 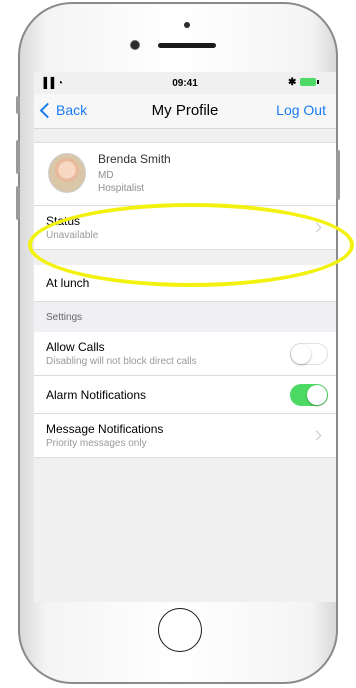 What do you see at coordinates (18, 157) in the screenshot?
I see `volume-up-button` at bounding box center [18, 157].